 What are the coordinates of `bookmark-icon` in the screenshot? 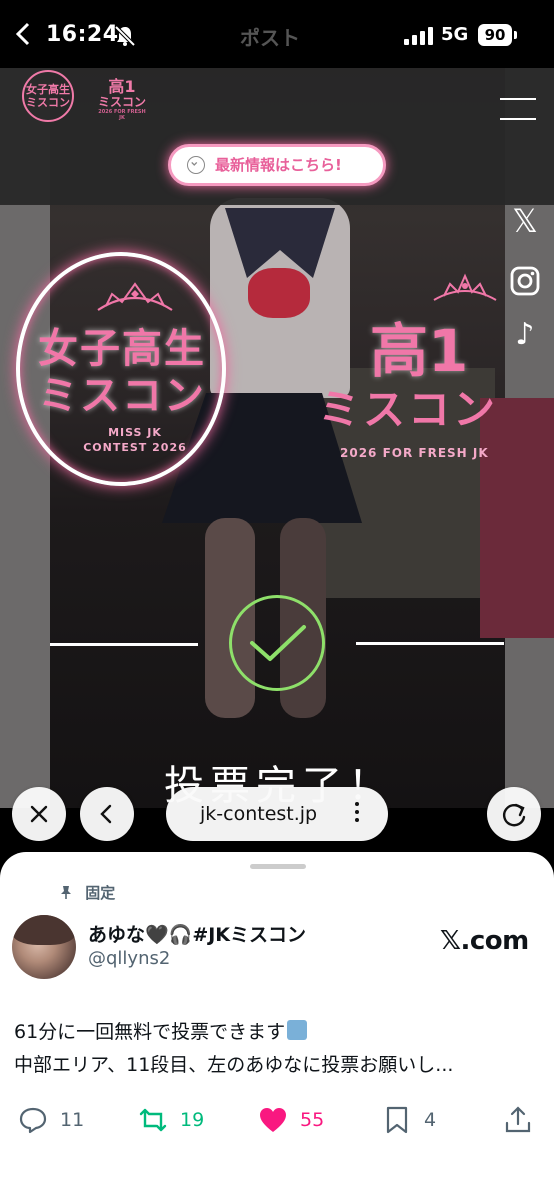 It's located at (397, 1120).